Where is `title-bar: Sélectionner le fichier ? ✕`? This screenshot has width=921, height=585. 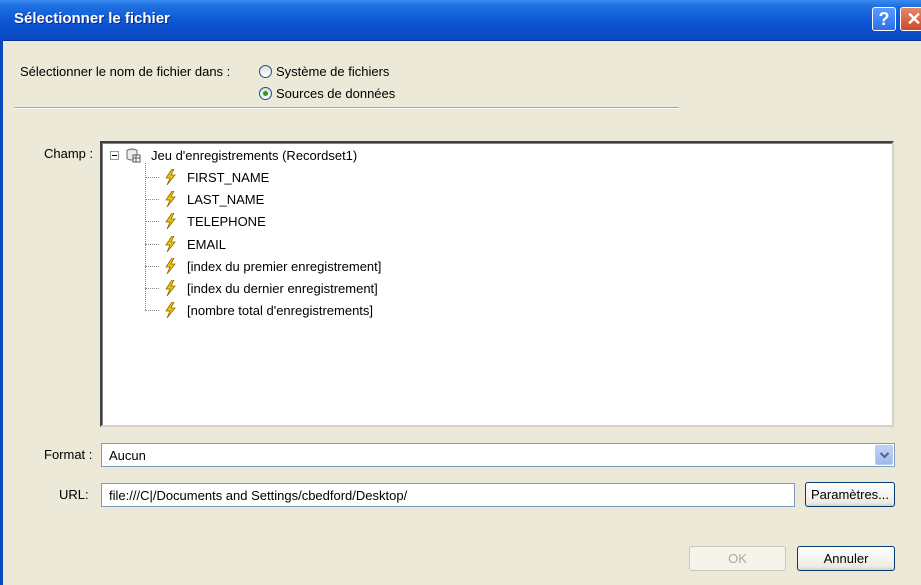
title-bar: Sélectionner le fichier ? ✕ is located at coordinates (460, 20).